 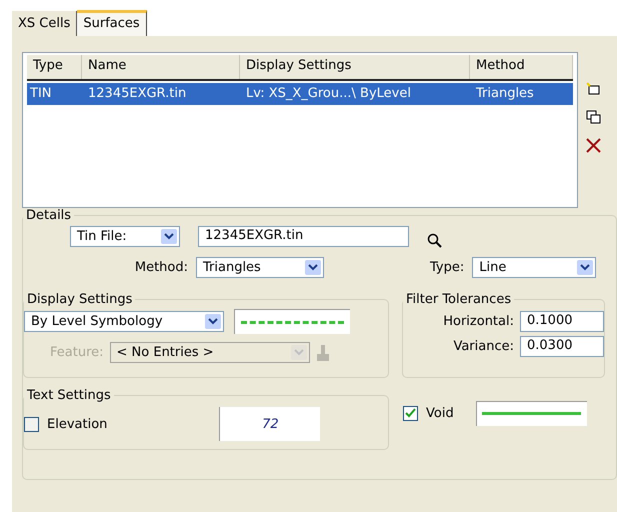 I want to click on tin-file-dropdown: Tin File:, so click(x=125, y=236).